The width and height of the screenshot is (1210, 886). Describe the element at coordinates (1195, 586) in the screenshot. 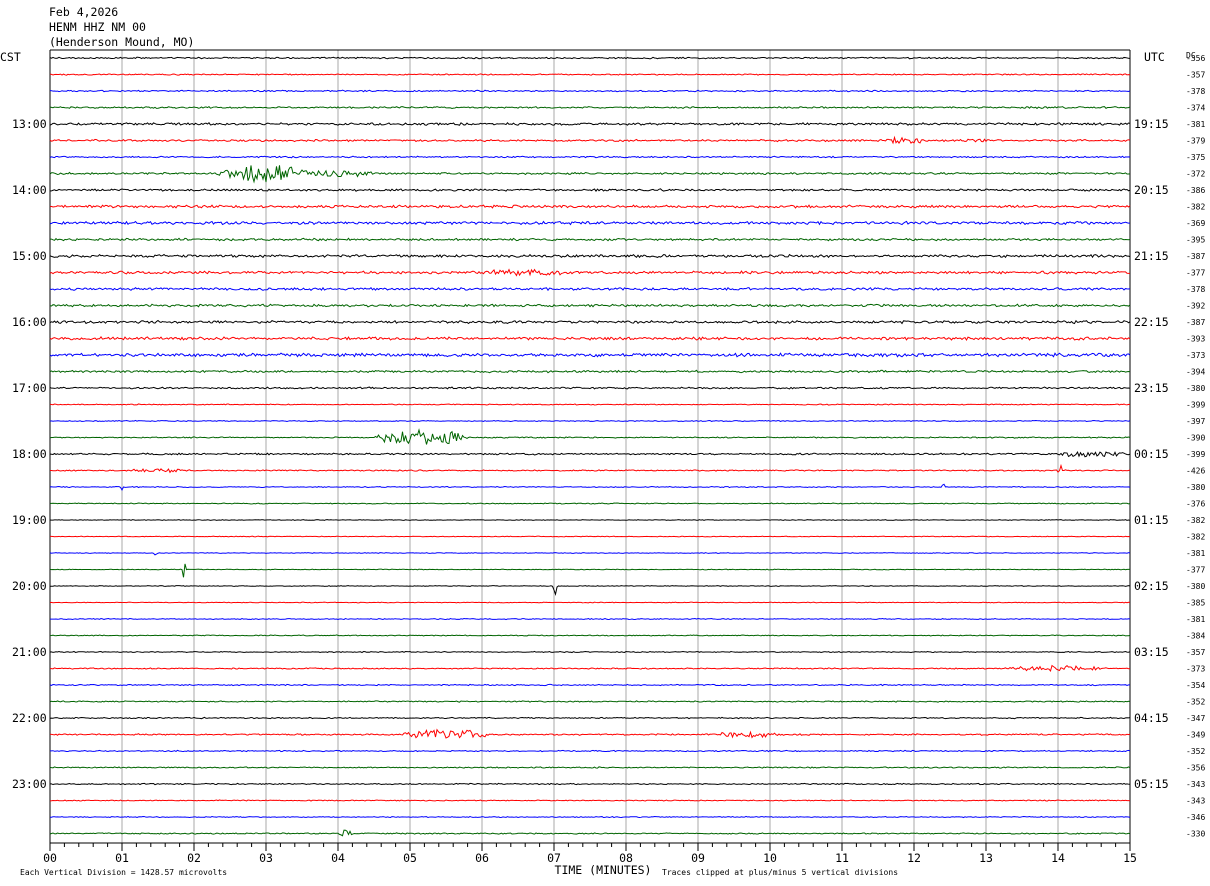

I see `dc-offset-32: -380` at that location.